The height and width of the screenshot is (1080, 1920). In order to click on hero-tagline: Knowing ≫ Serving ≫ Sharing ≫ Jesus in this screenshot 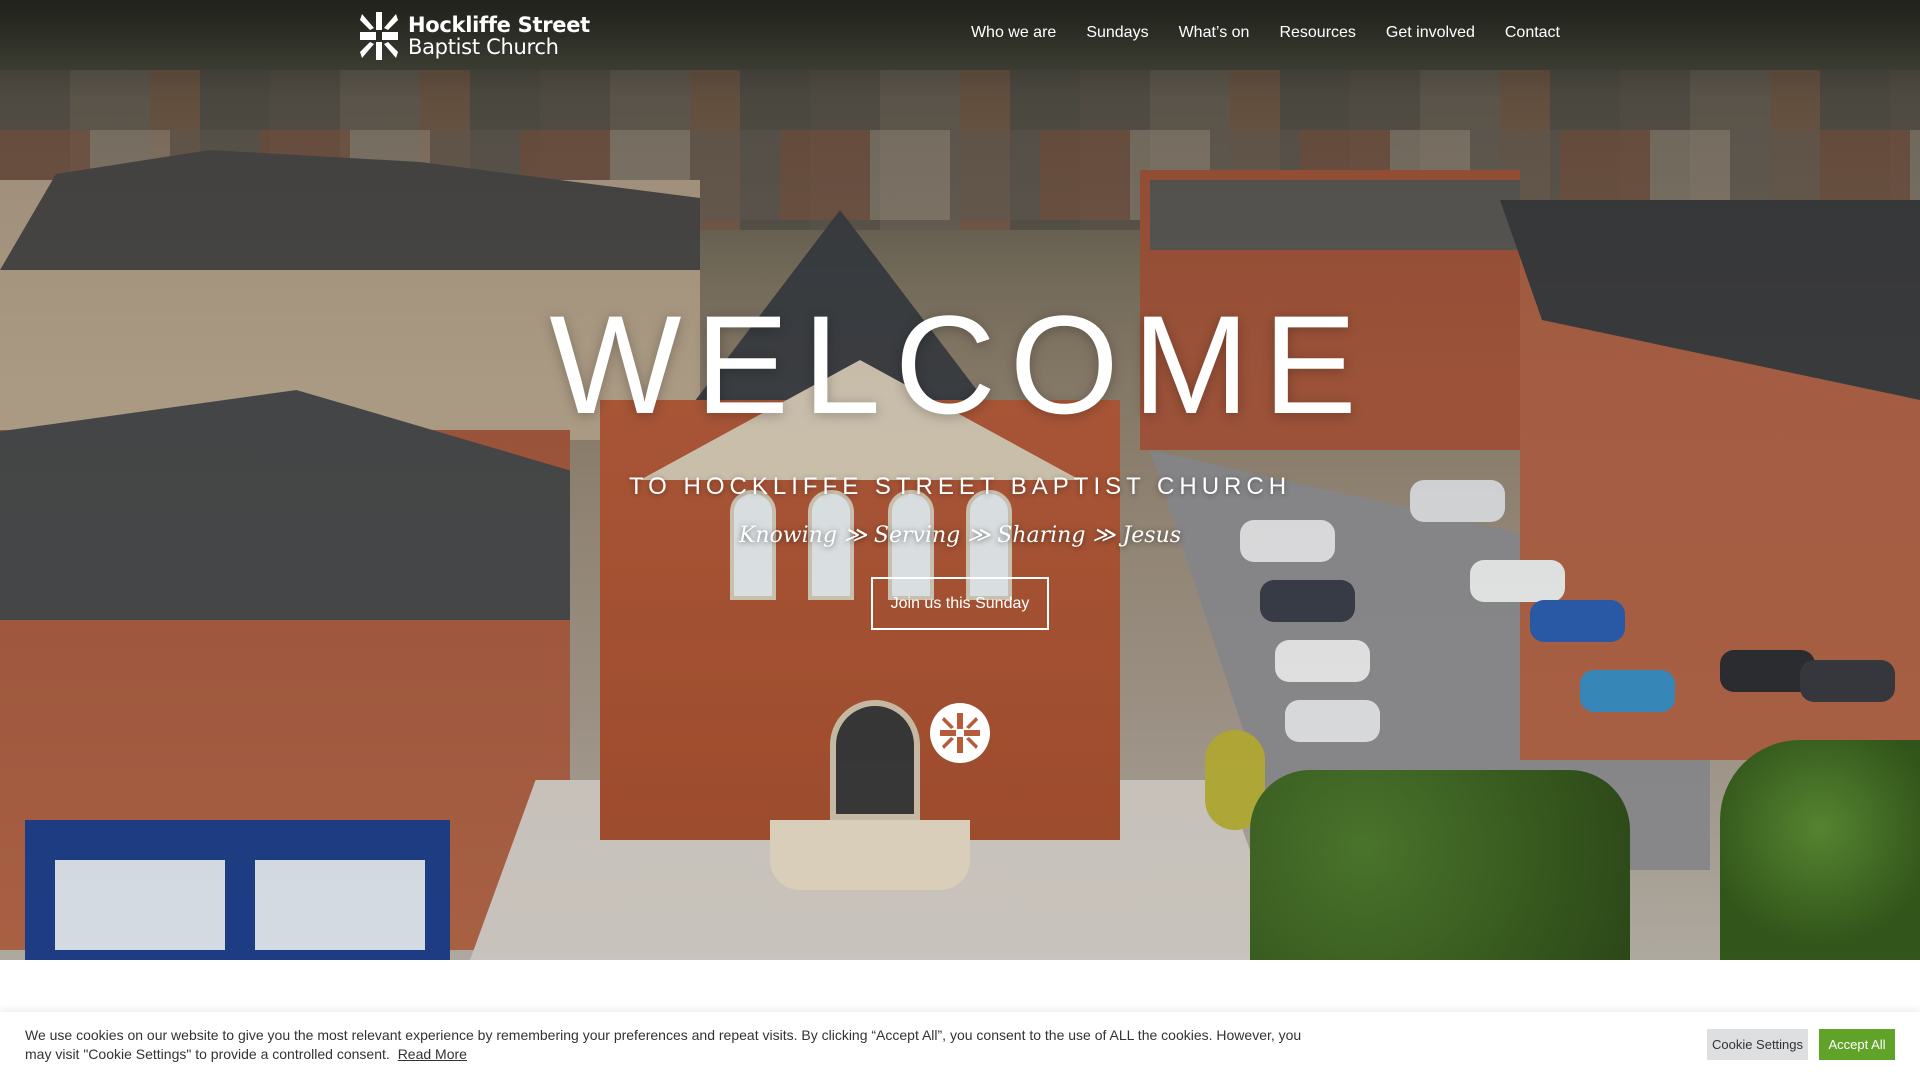, I will do `click(960, 535)`.